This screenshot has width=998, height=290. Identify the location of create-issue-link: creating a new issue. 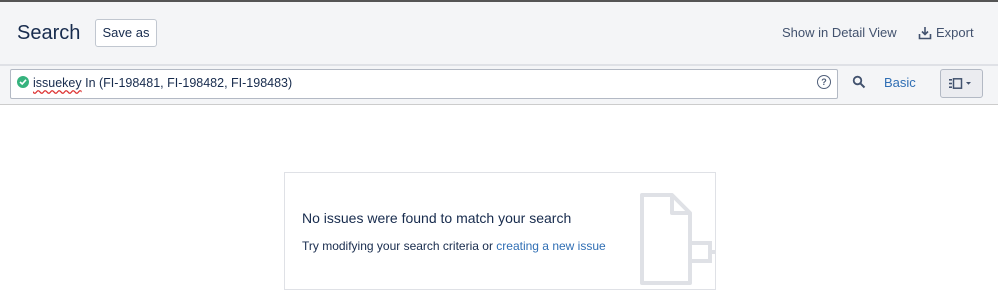
(550, 246).